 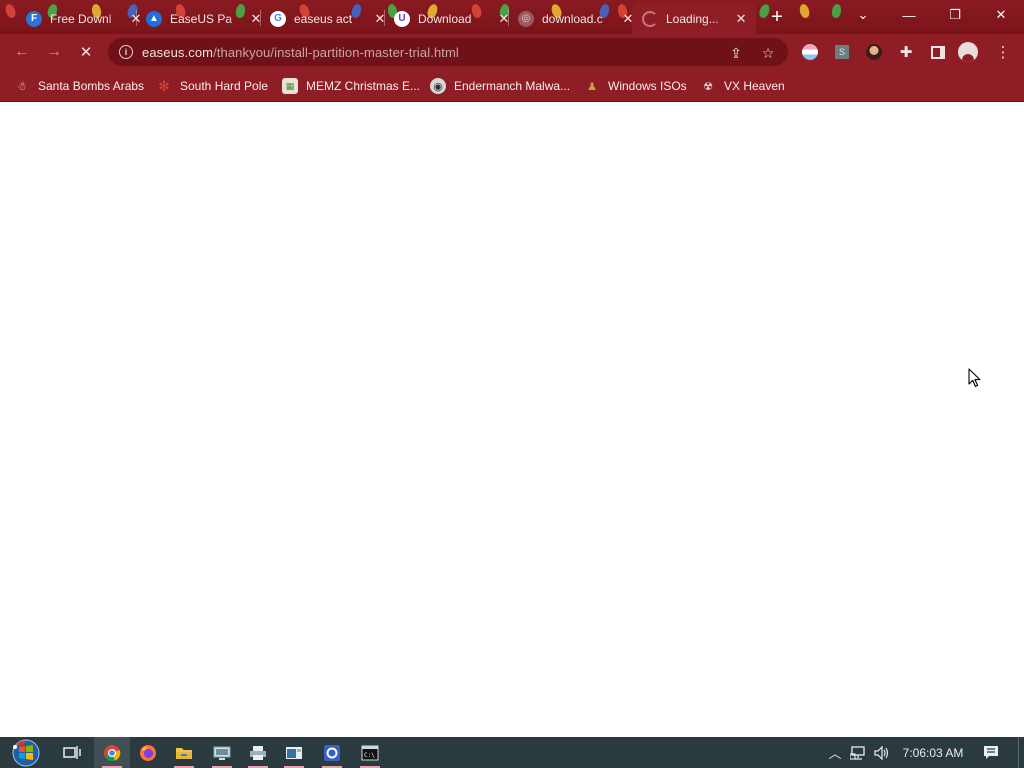 I want to click on tab-free-download: F Free Downl ✕, so click(x=84, y=18).